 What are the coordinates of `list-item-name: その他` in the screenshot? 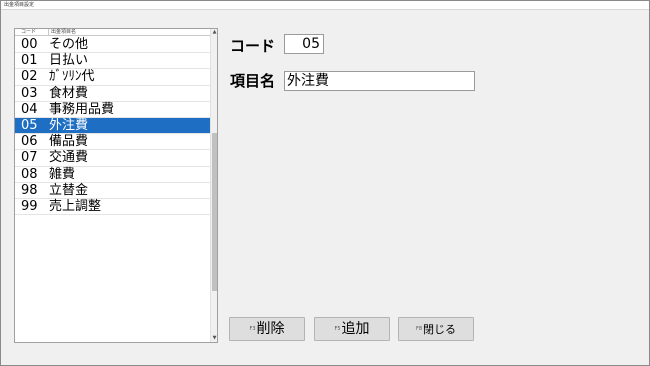 It's located at (69, 44).